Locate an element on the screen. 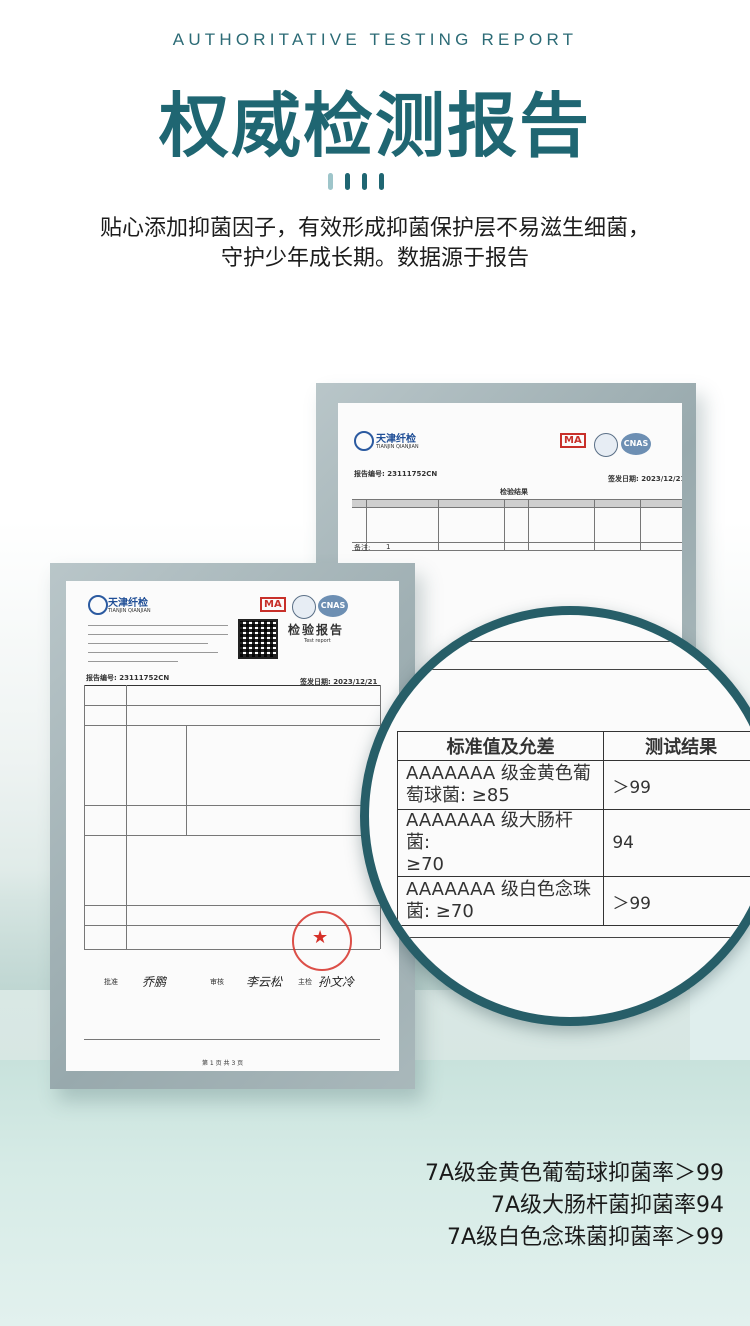 The width and height of the screenshot is (750, 1326). standard-cell: AAAAAAA 级白色念珠 菌: ≥70 is located at coordinates (500, 901).